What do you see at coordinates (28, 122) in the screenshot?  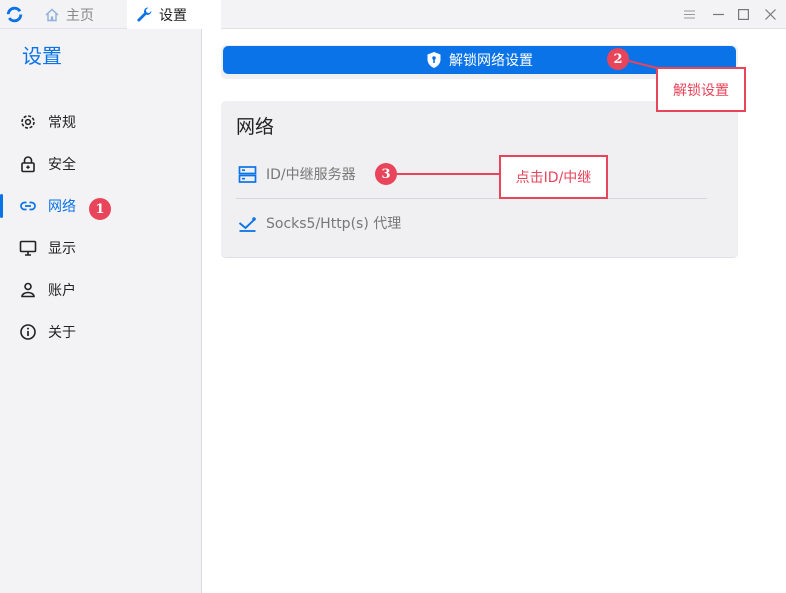 I see `gear-icon` at bounding box center [28, 122].